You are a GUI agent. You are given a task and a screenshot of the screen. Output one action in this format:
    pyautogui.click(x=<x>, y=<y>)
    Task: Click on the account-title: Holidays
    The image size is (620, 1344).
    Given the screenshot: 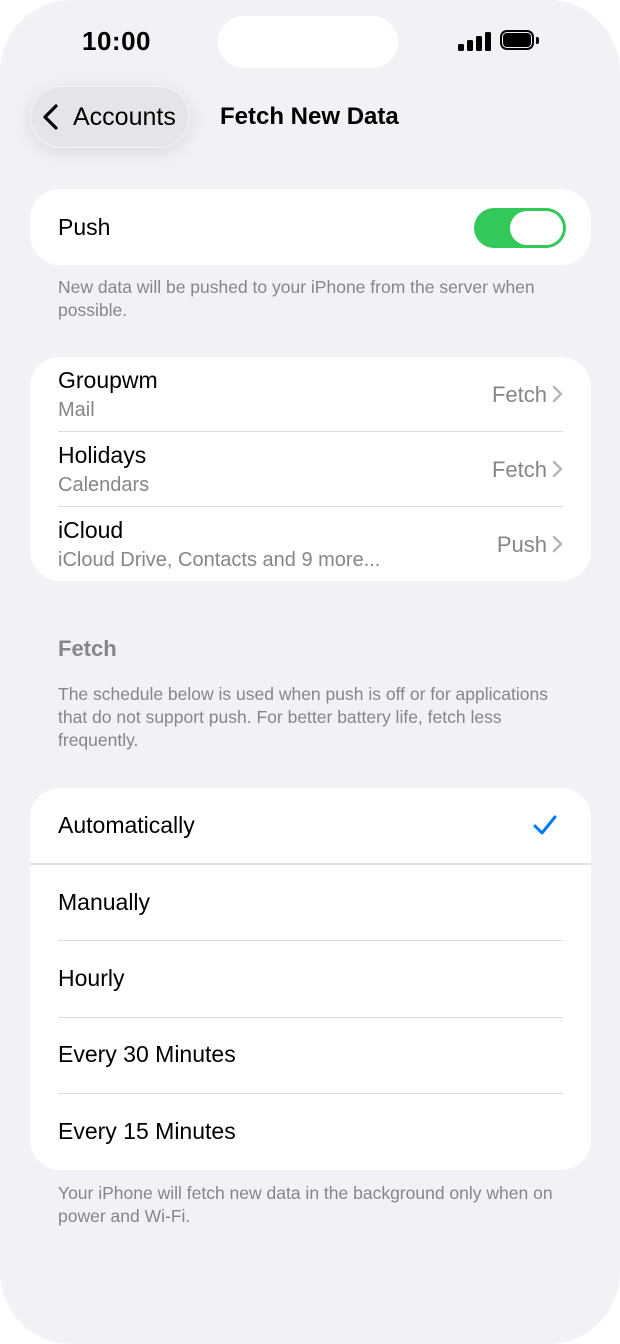 What is the action you would take?
    pyautogui.click(x=102, y=455)
    